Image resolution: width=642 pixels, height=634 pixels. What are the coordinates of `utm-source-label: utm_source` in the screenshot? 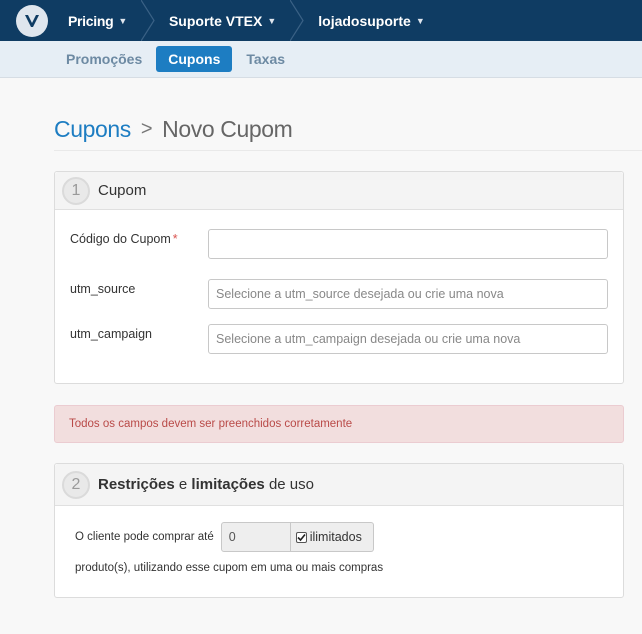 It's located at (103, 289).